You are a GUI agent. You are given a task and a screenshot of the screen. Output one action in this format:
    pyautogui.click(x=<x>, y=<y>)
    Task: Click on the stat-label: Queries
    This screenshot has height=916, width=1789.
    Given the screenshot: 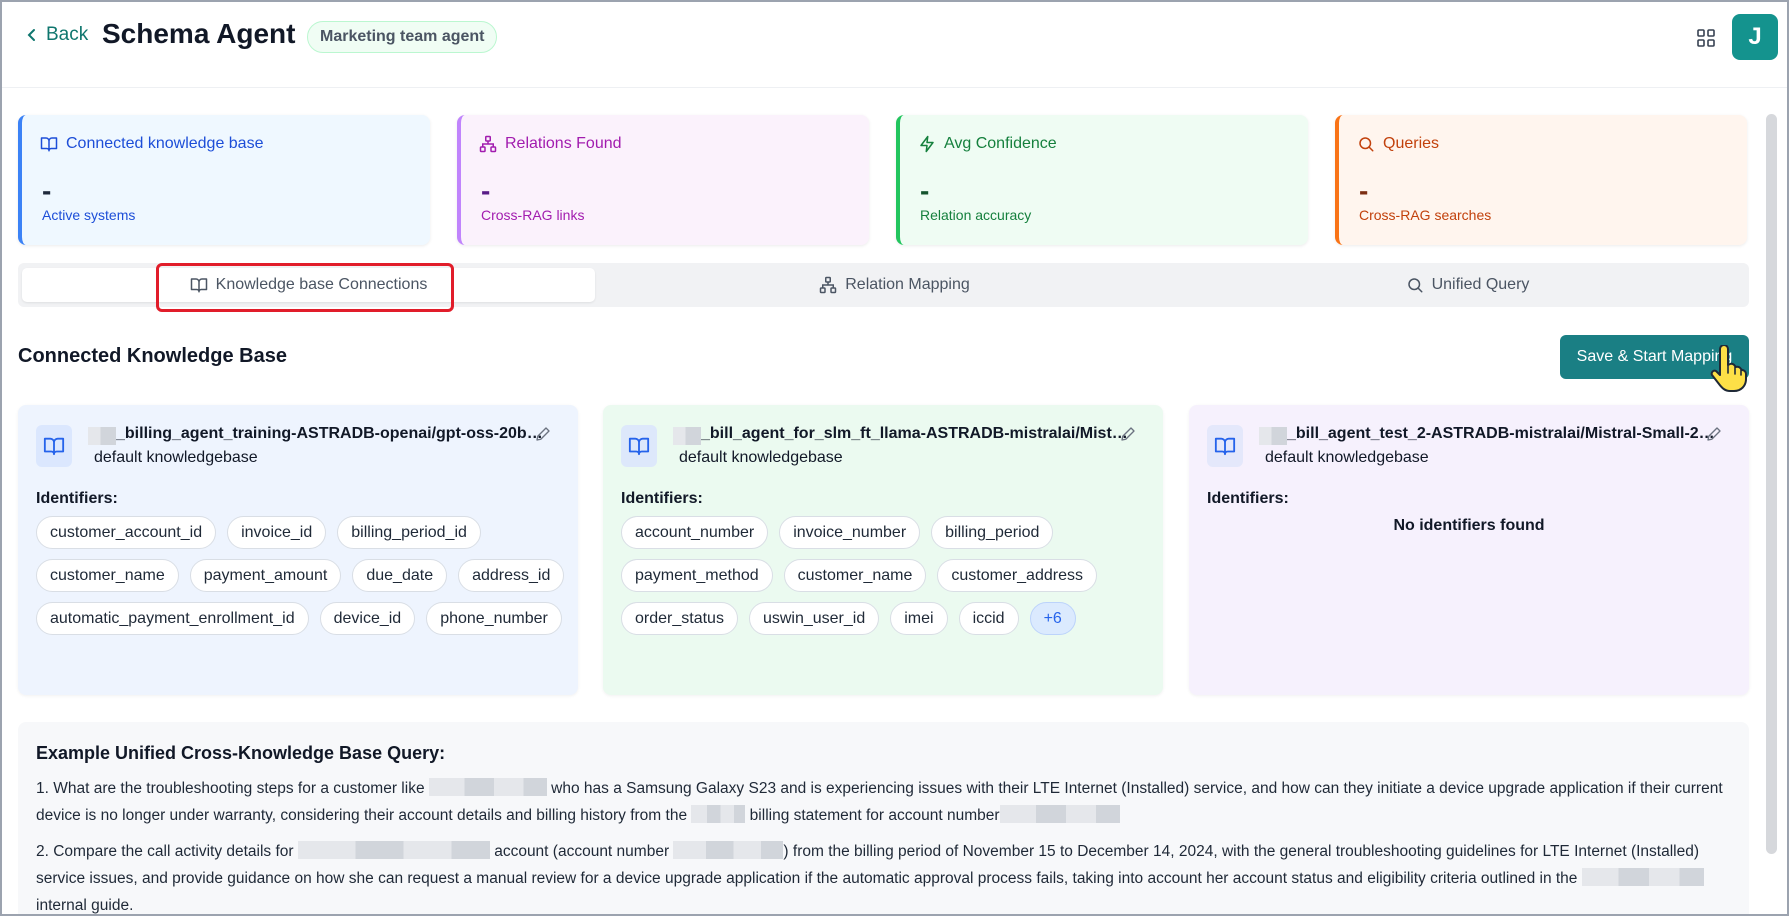 What is the action you would take?
    pyautogui.click(x=1411, y=143)
    